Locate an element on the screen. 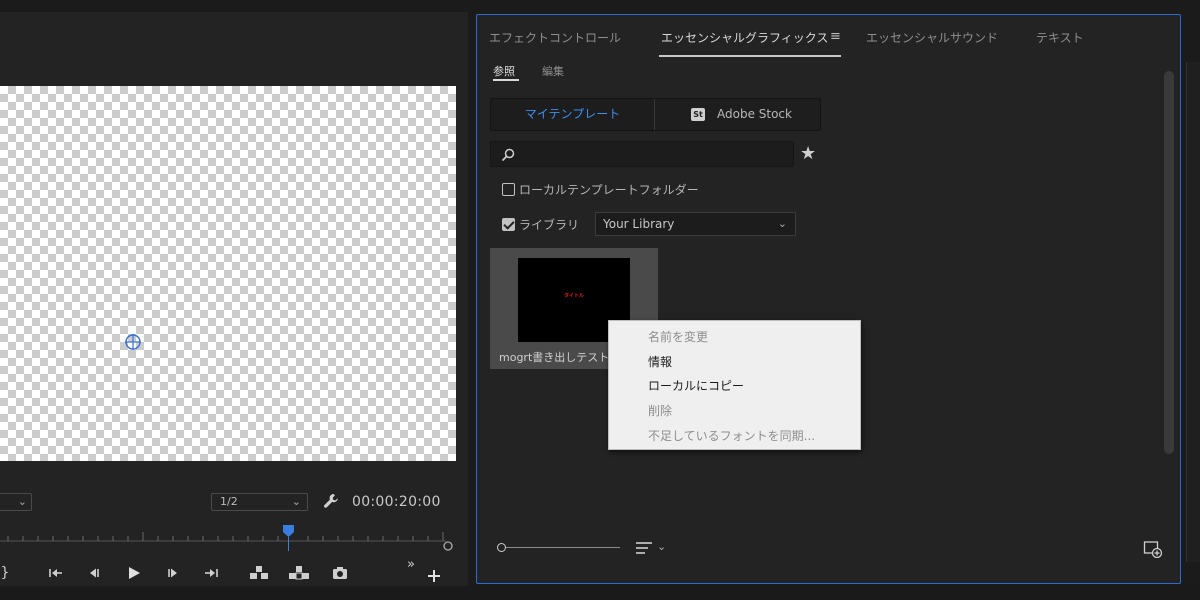 The image size is (1200, 600). list-view-icon is located at coordinates (644, 548).